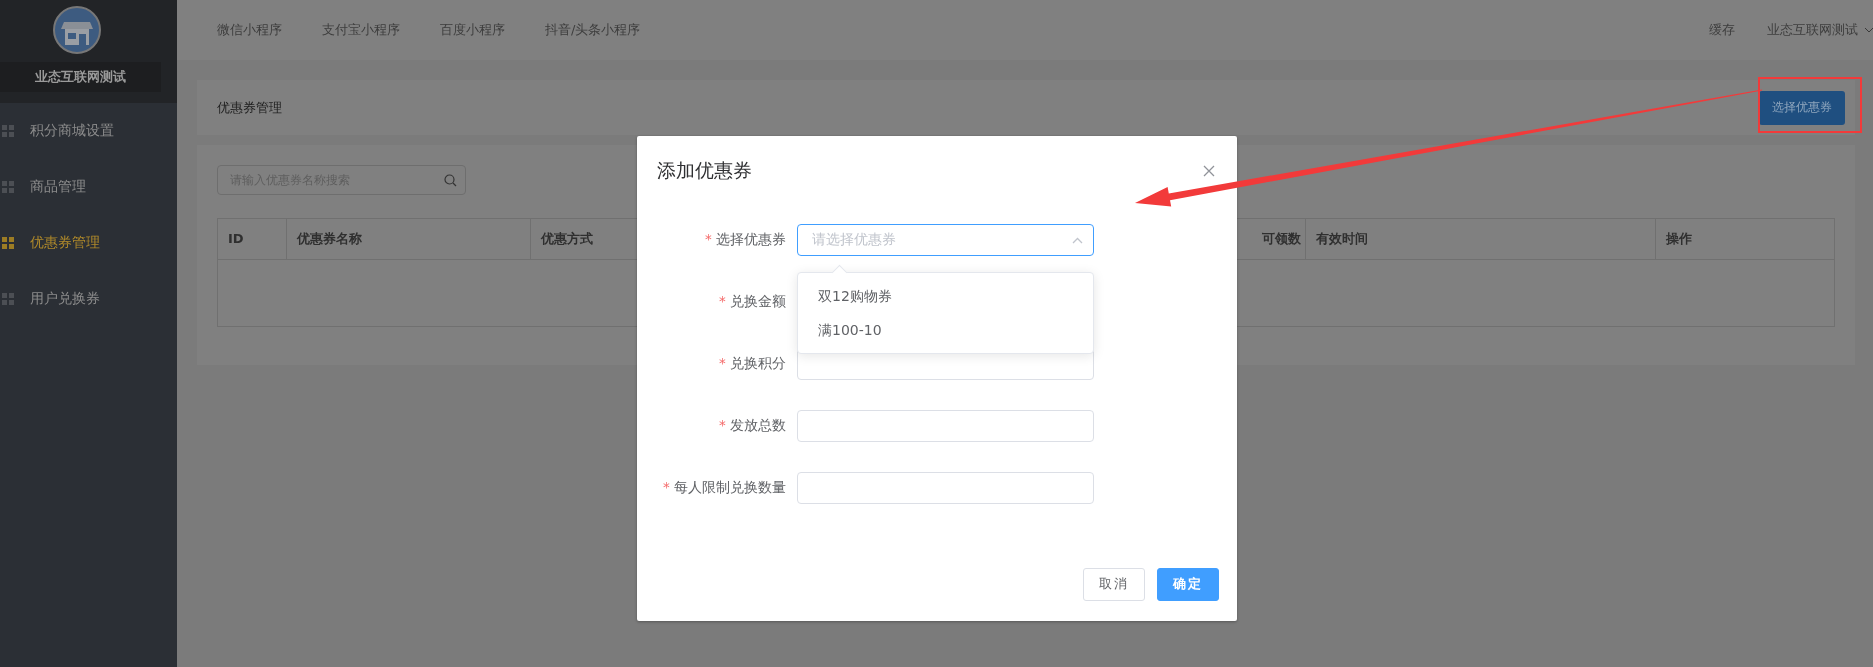 Image resolution: width=1873 pixels, height=667 pixels. Describe the element at coordinates (1802, 107) in the screenshot. I see `select-coupon-button: 选择优惠券` at that location.